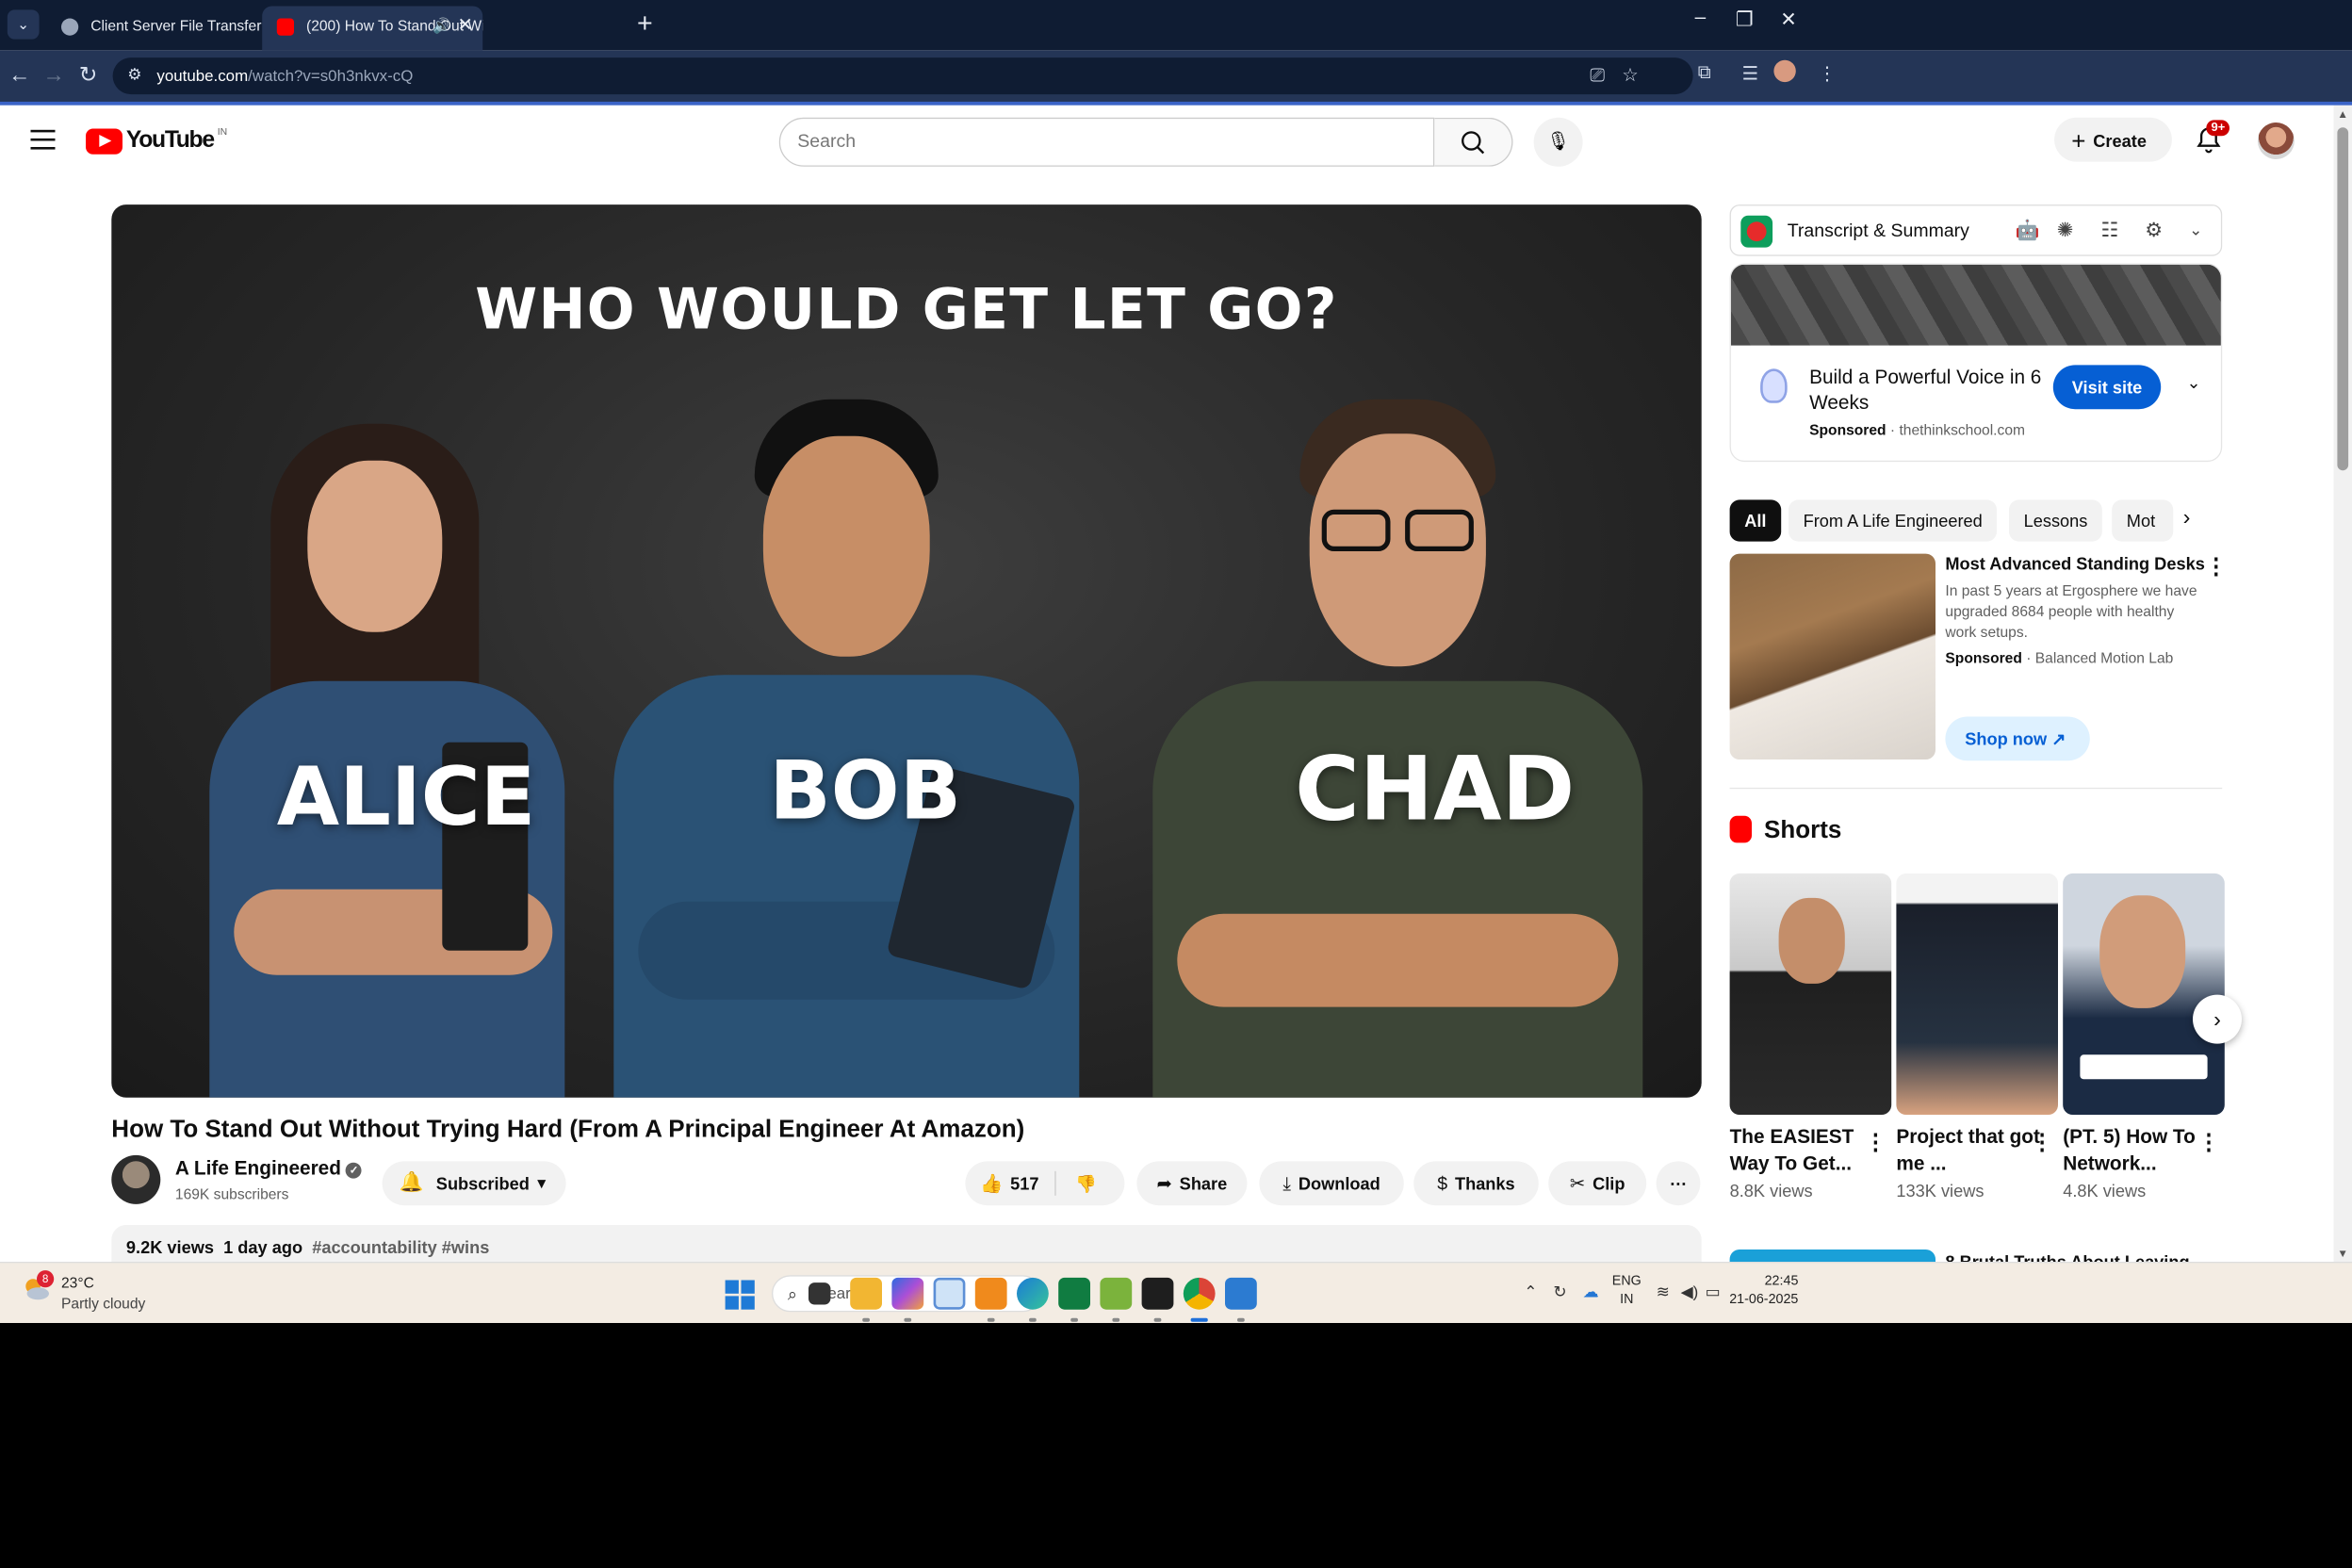 This screenshot has width=2352, height=1568. Describe the element at coordinates (1559, 1292) in the screenshot. I see `tray-app-icon: ↻` at that location.